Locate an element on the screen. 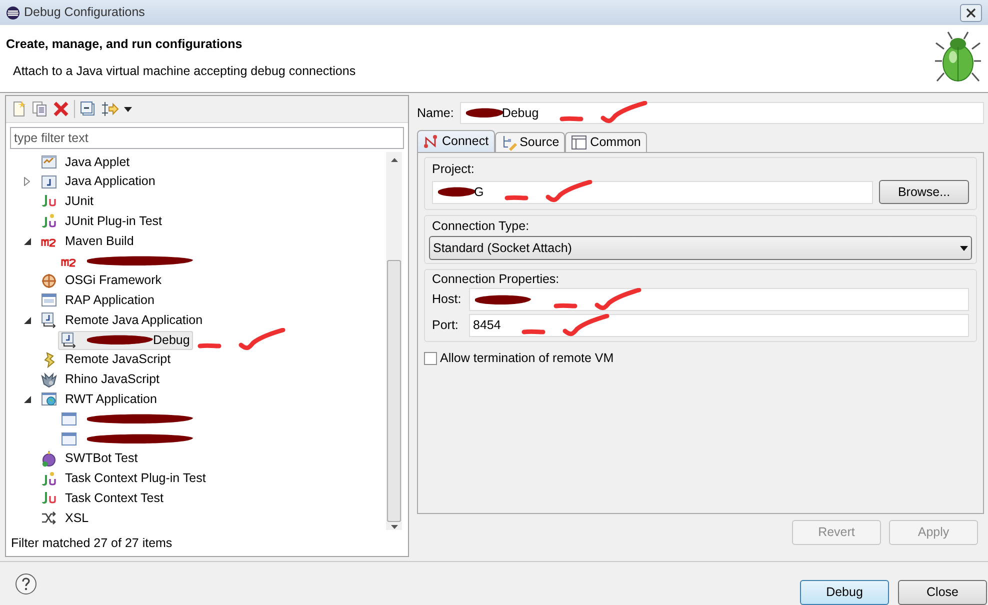  collapsed-arrow-icon is located at coordinates (27, 181).